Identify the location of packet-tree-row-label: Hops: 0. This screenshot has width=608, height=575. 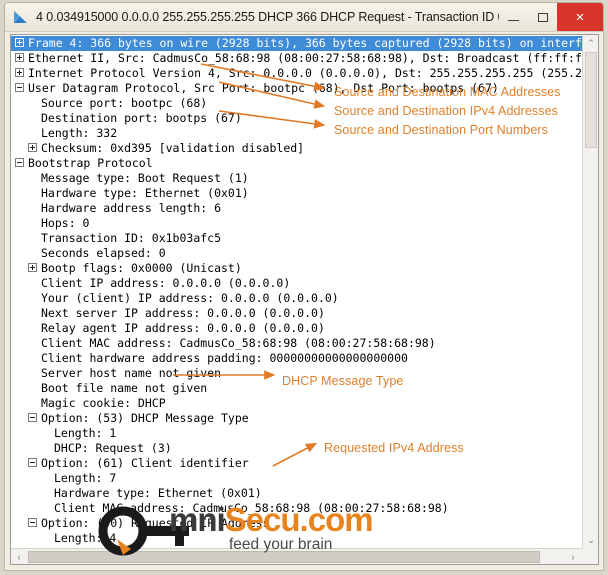
(65, 223).